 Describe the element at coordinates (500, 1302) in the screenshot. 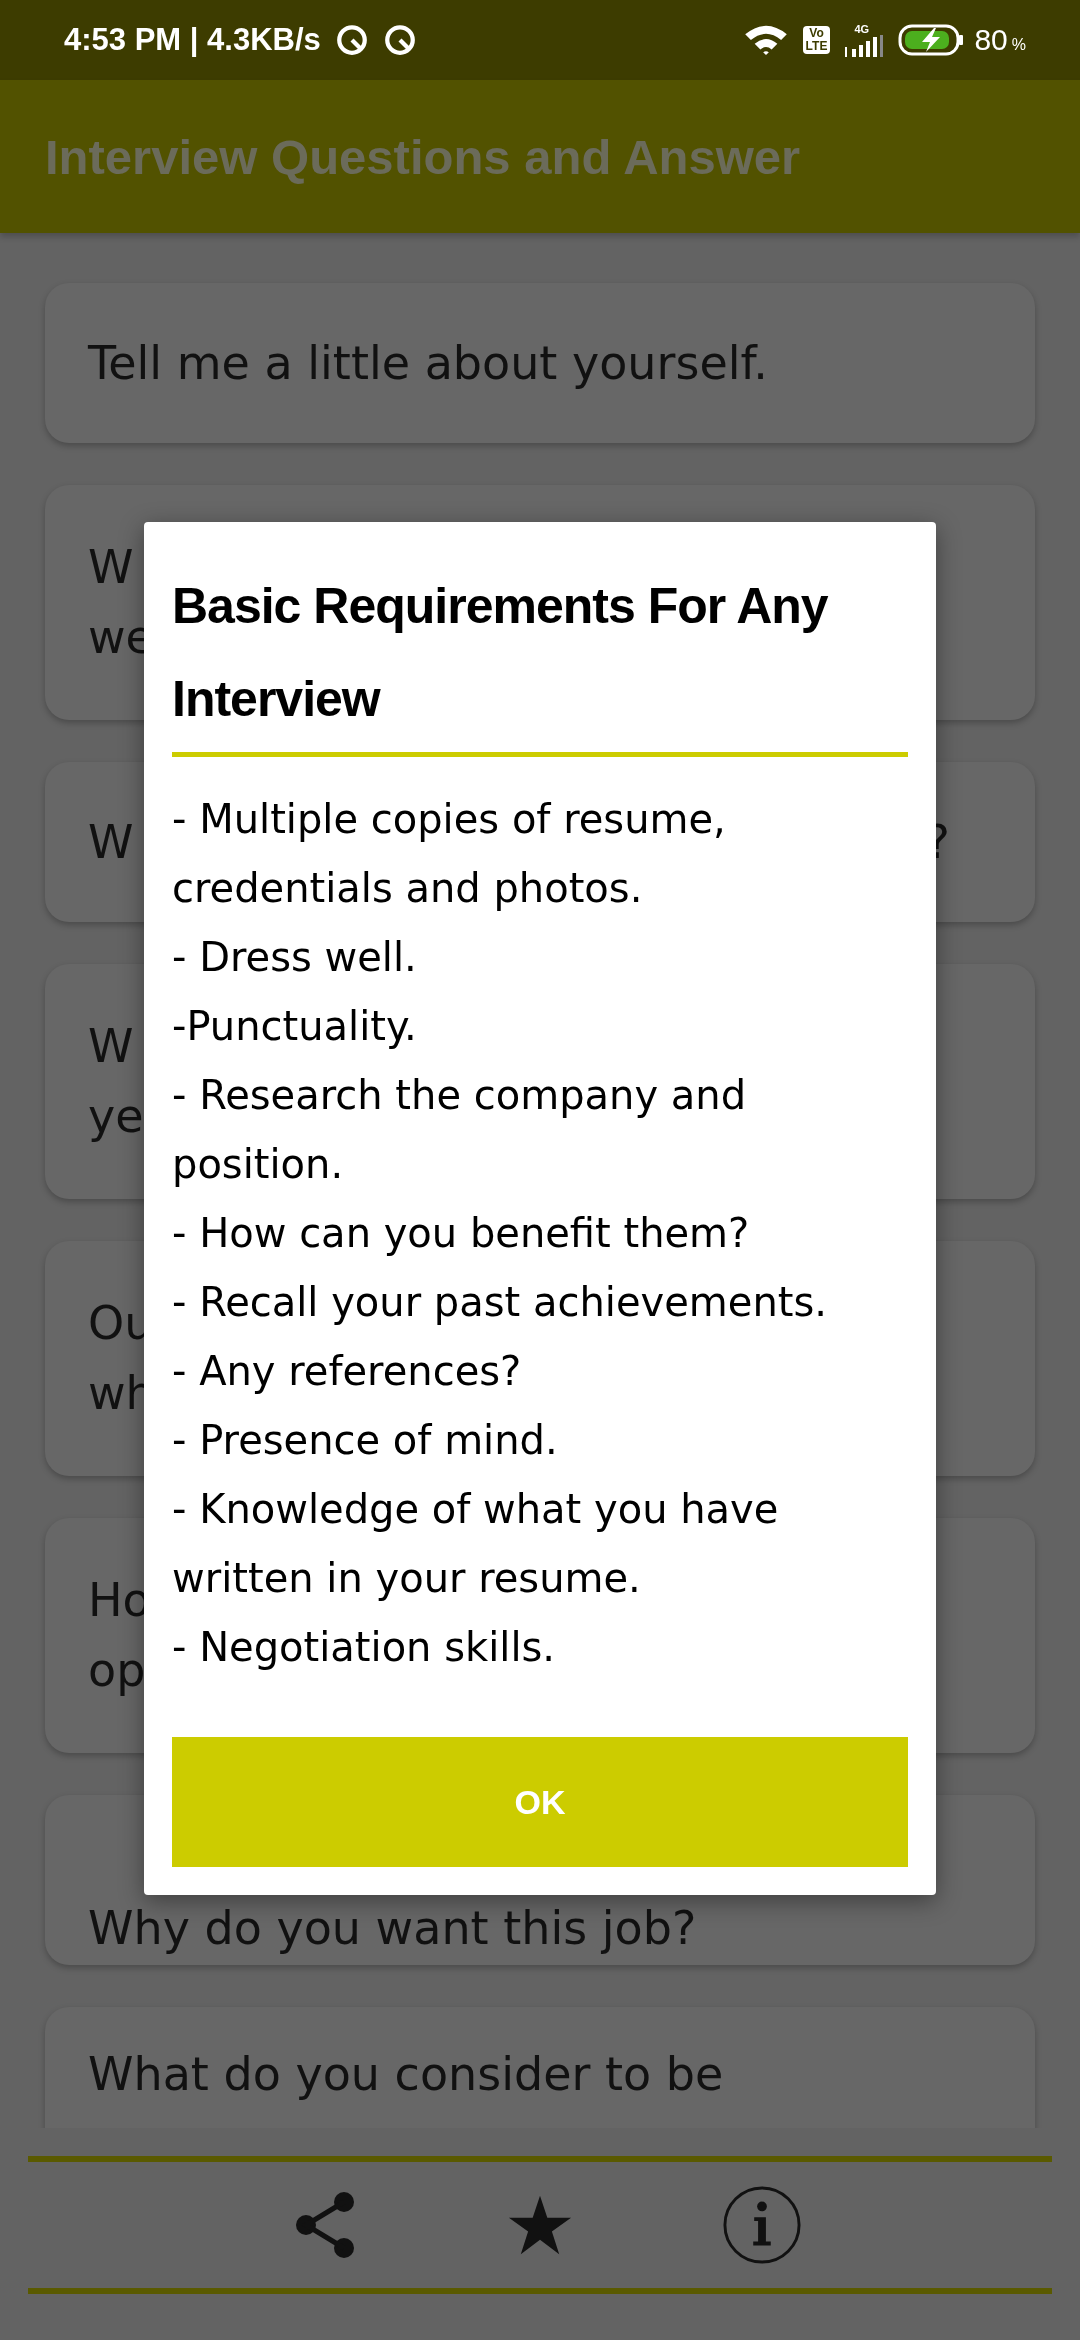

I see `requirement-text: - Recall your past achievements.` at that location.